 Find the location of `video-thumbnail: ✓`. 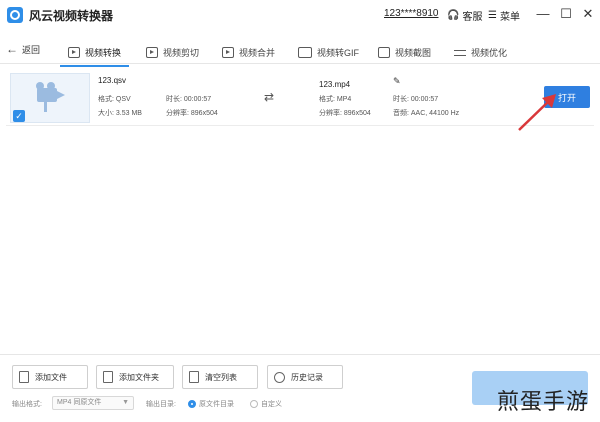

video-thumbnail: ✓ is located at coordinates (50, 98).